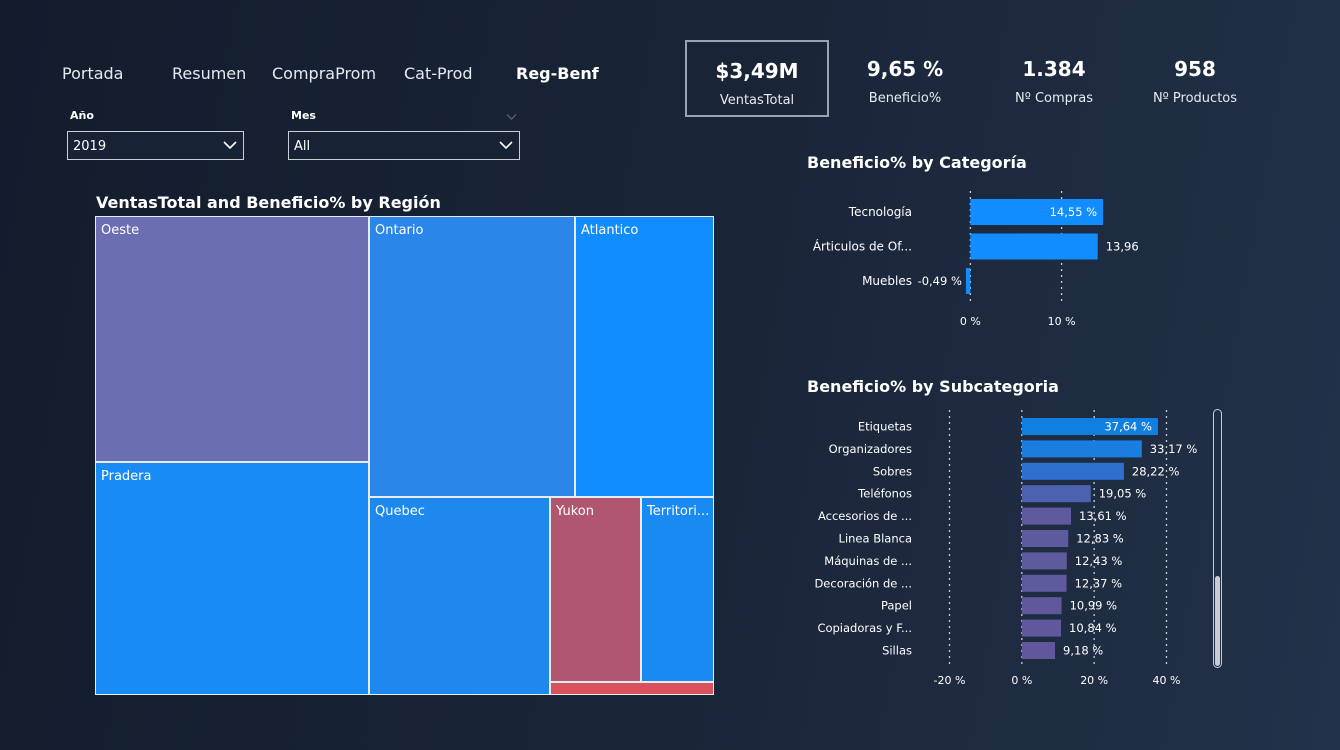  Describe the element at coordinates (1217, 538) in the screenshot. I see `subcategory-scrollbar` at that location.